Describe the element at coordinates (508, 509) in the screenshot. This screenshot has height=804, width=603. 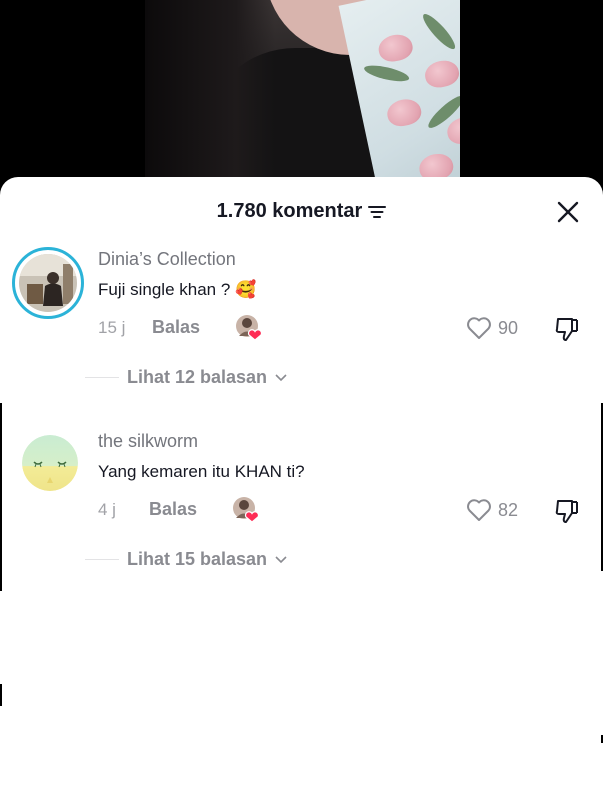
I see `like-count: 82` at that location.